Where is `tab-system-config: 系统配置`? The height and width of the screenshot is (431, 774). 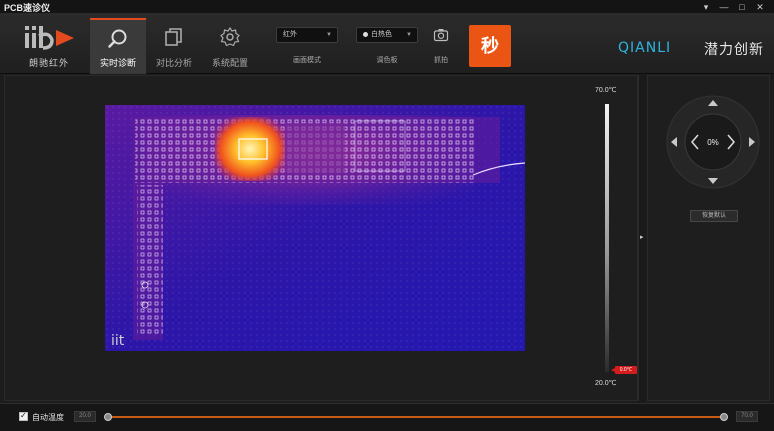 tab-system-config: 系统配置 is located at coordinates (230, 46).